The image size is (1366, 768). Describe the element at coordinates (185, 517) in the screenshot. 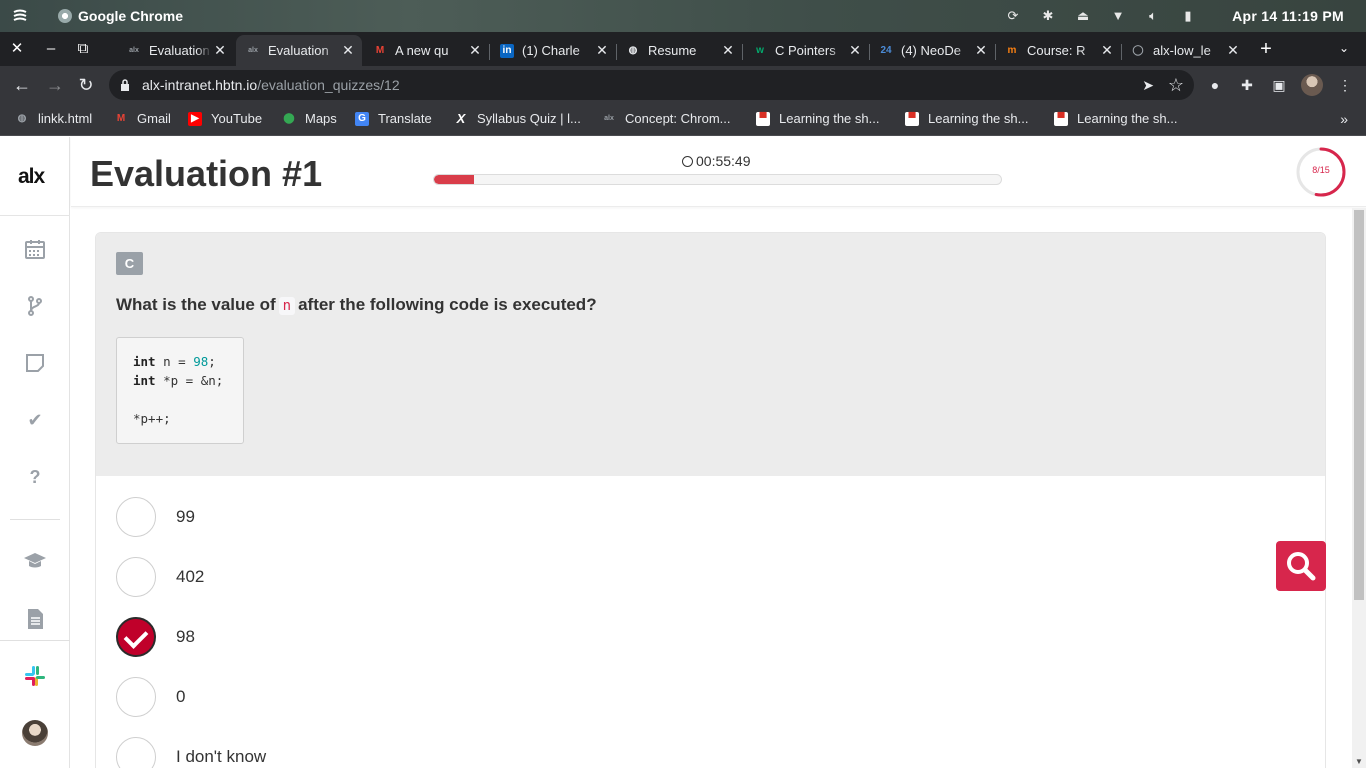

I see `answer-label: 99` at that location.